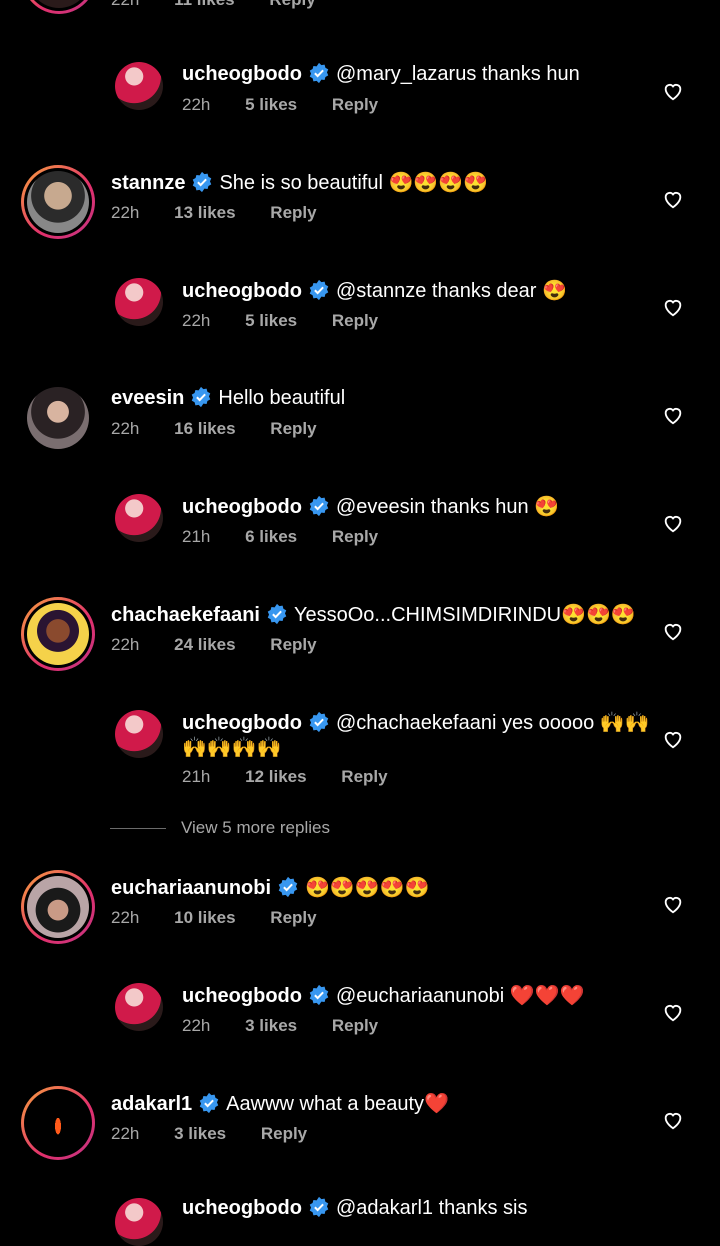 The width and height of the screenshot is (720, 1246). I want to click on comment-username: stannze, so click(148, 183).